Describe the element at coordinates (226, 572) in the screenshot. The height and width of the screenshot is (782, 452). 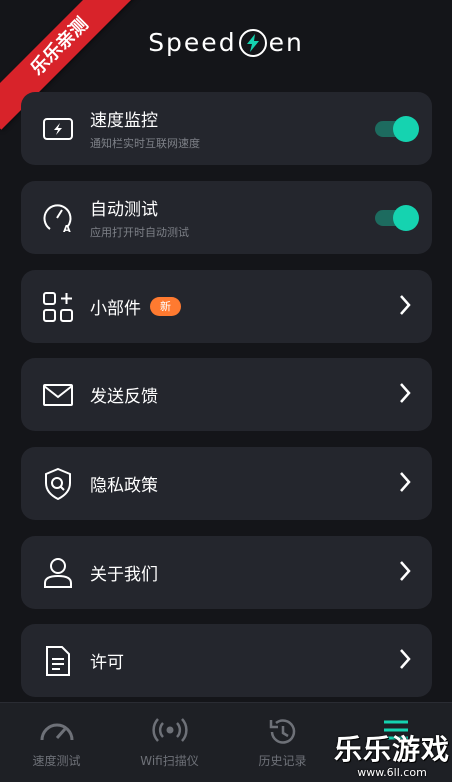
I see `about-row: 关于我们` at that location.